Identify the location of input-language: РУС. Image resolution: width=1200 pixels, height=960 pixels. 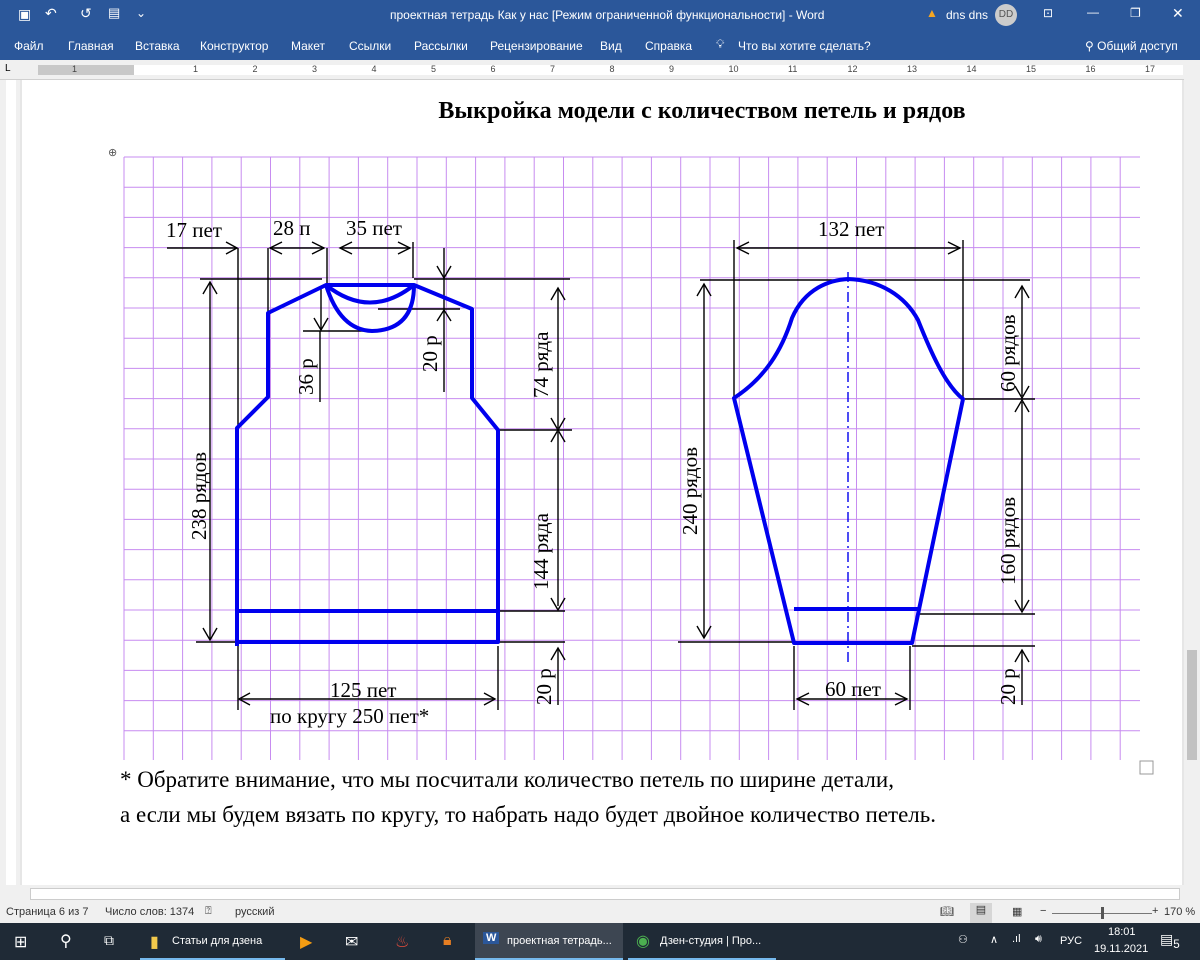
(1071, 941).